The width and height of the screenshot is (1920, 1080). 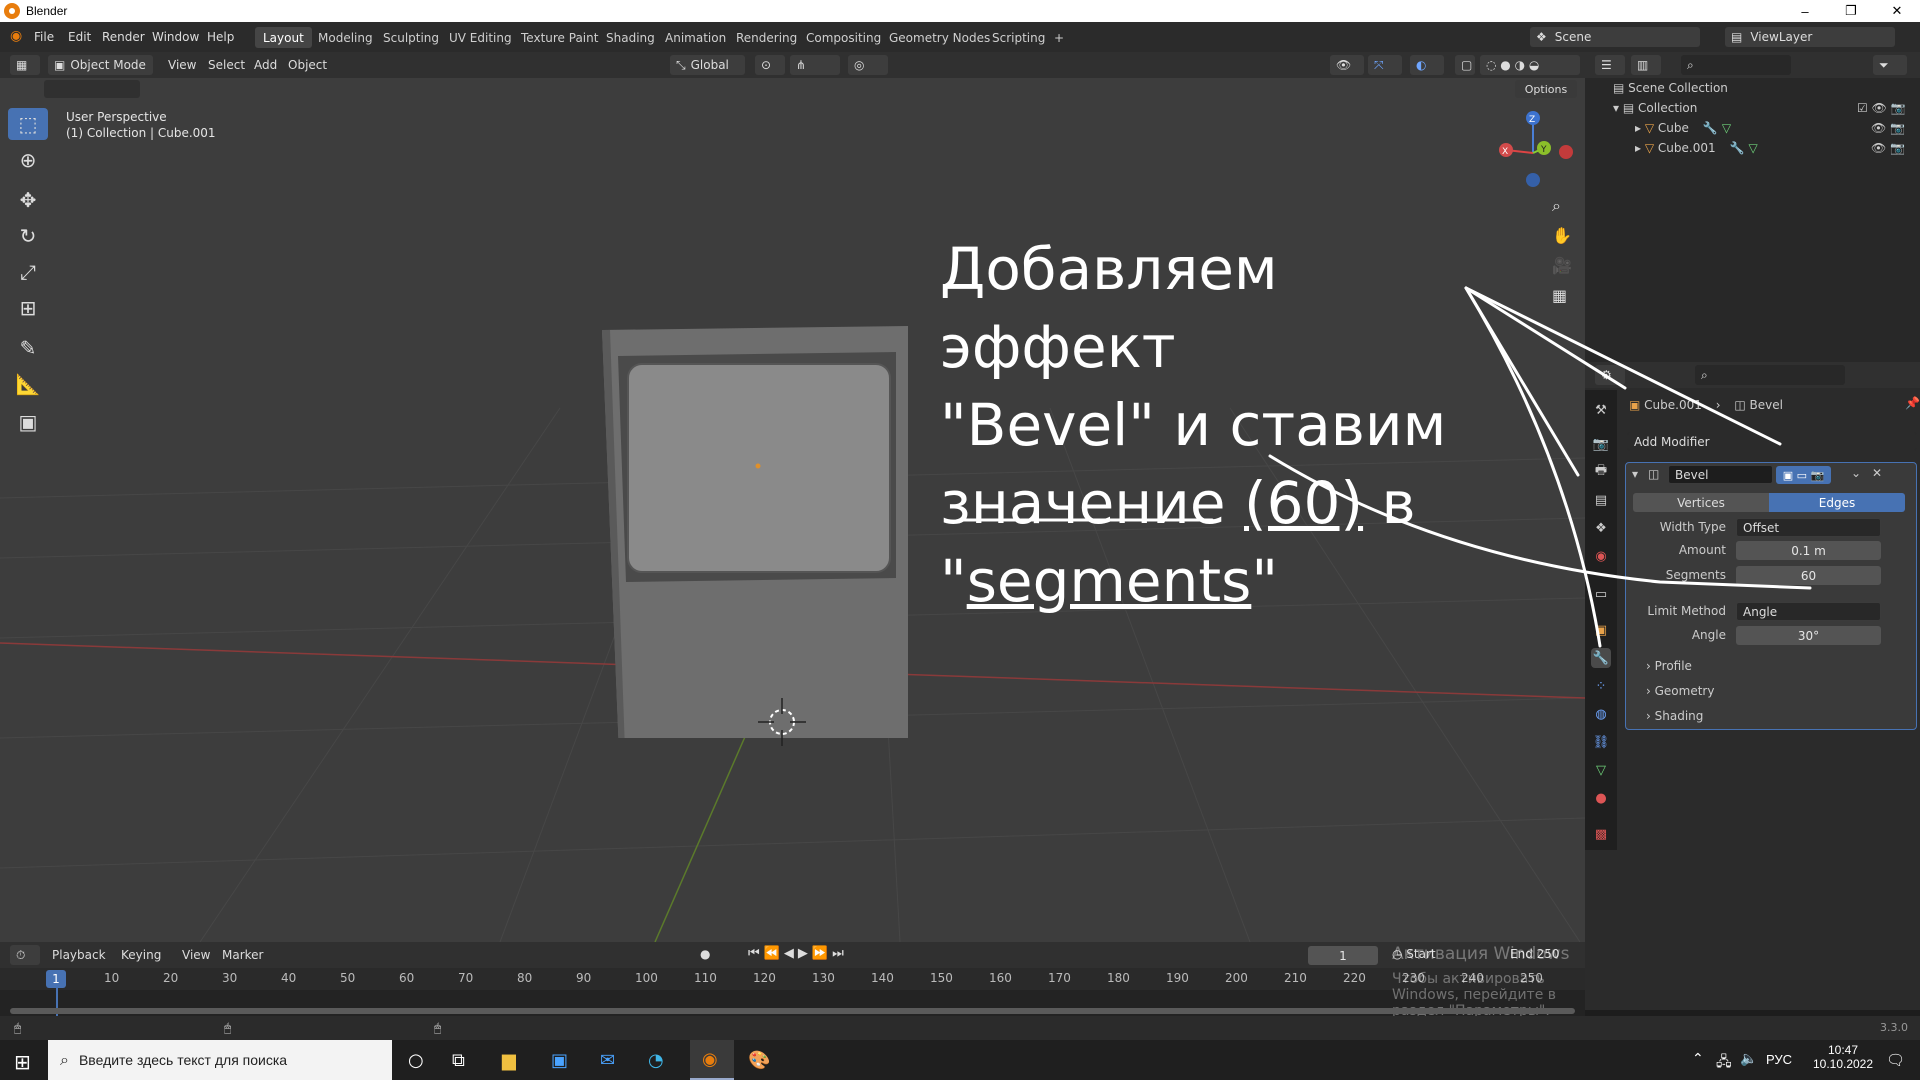 I want to click on properties-search-input: ⌕, so click(x=1770, y=375).